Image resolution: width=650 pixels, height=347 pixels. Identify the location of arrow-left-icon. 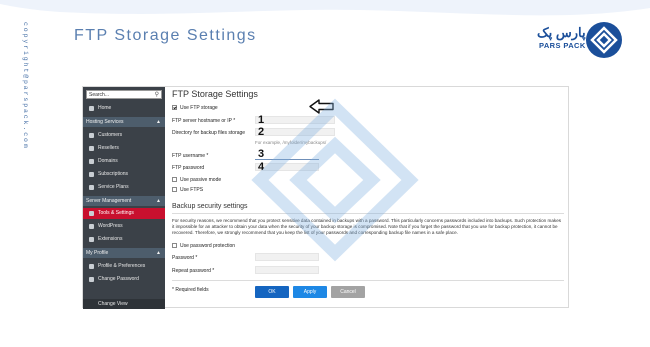
(321, 106).